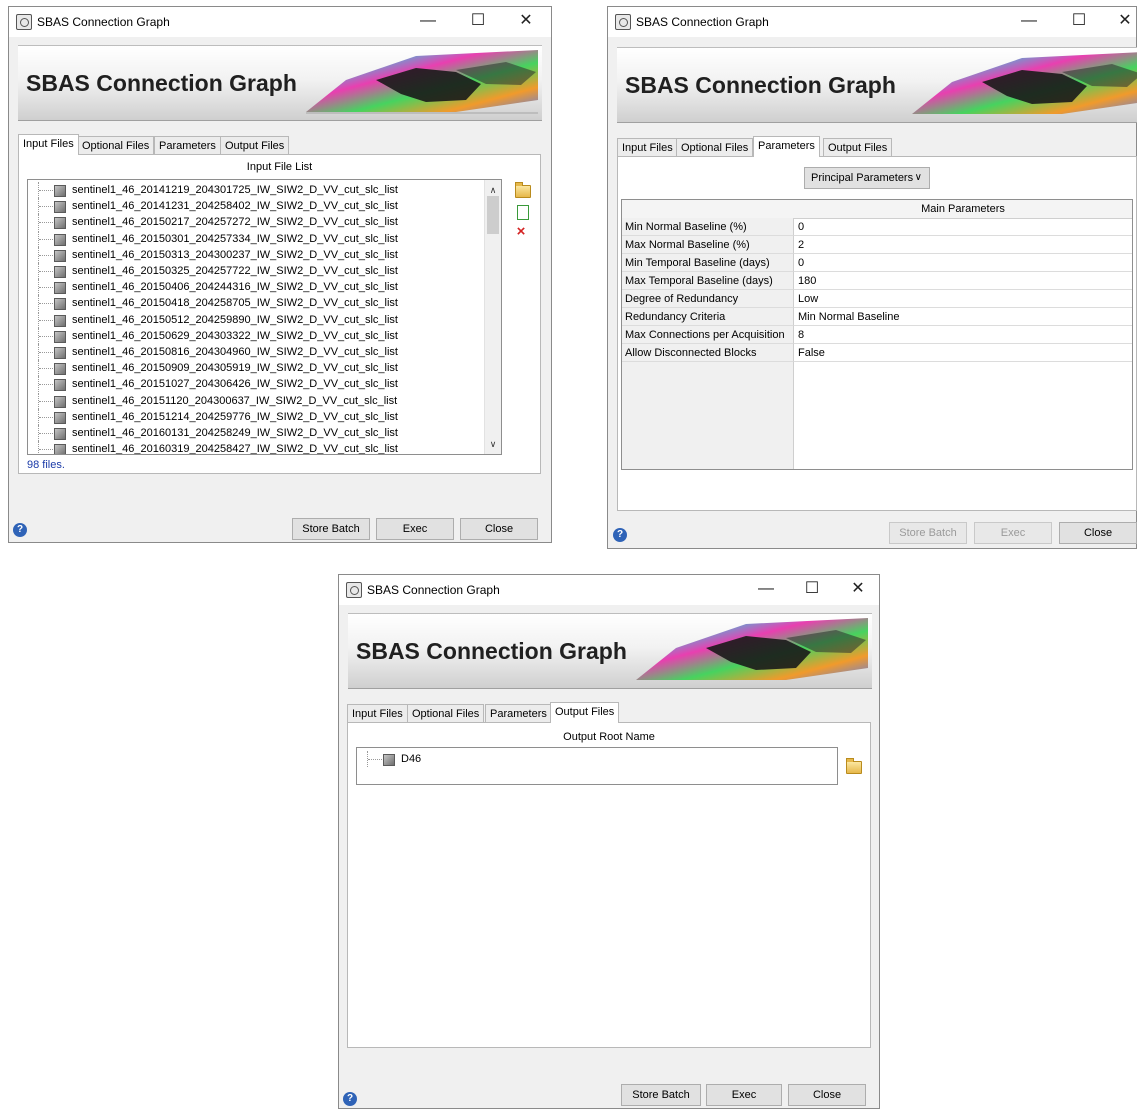 The image size is (1137, 1109). Describe the element at coordinates (963, 317) in the screenshot. I see `parameter-value: Min Normal Baseline` at that location.